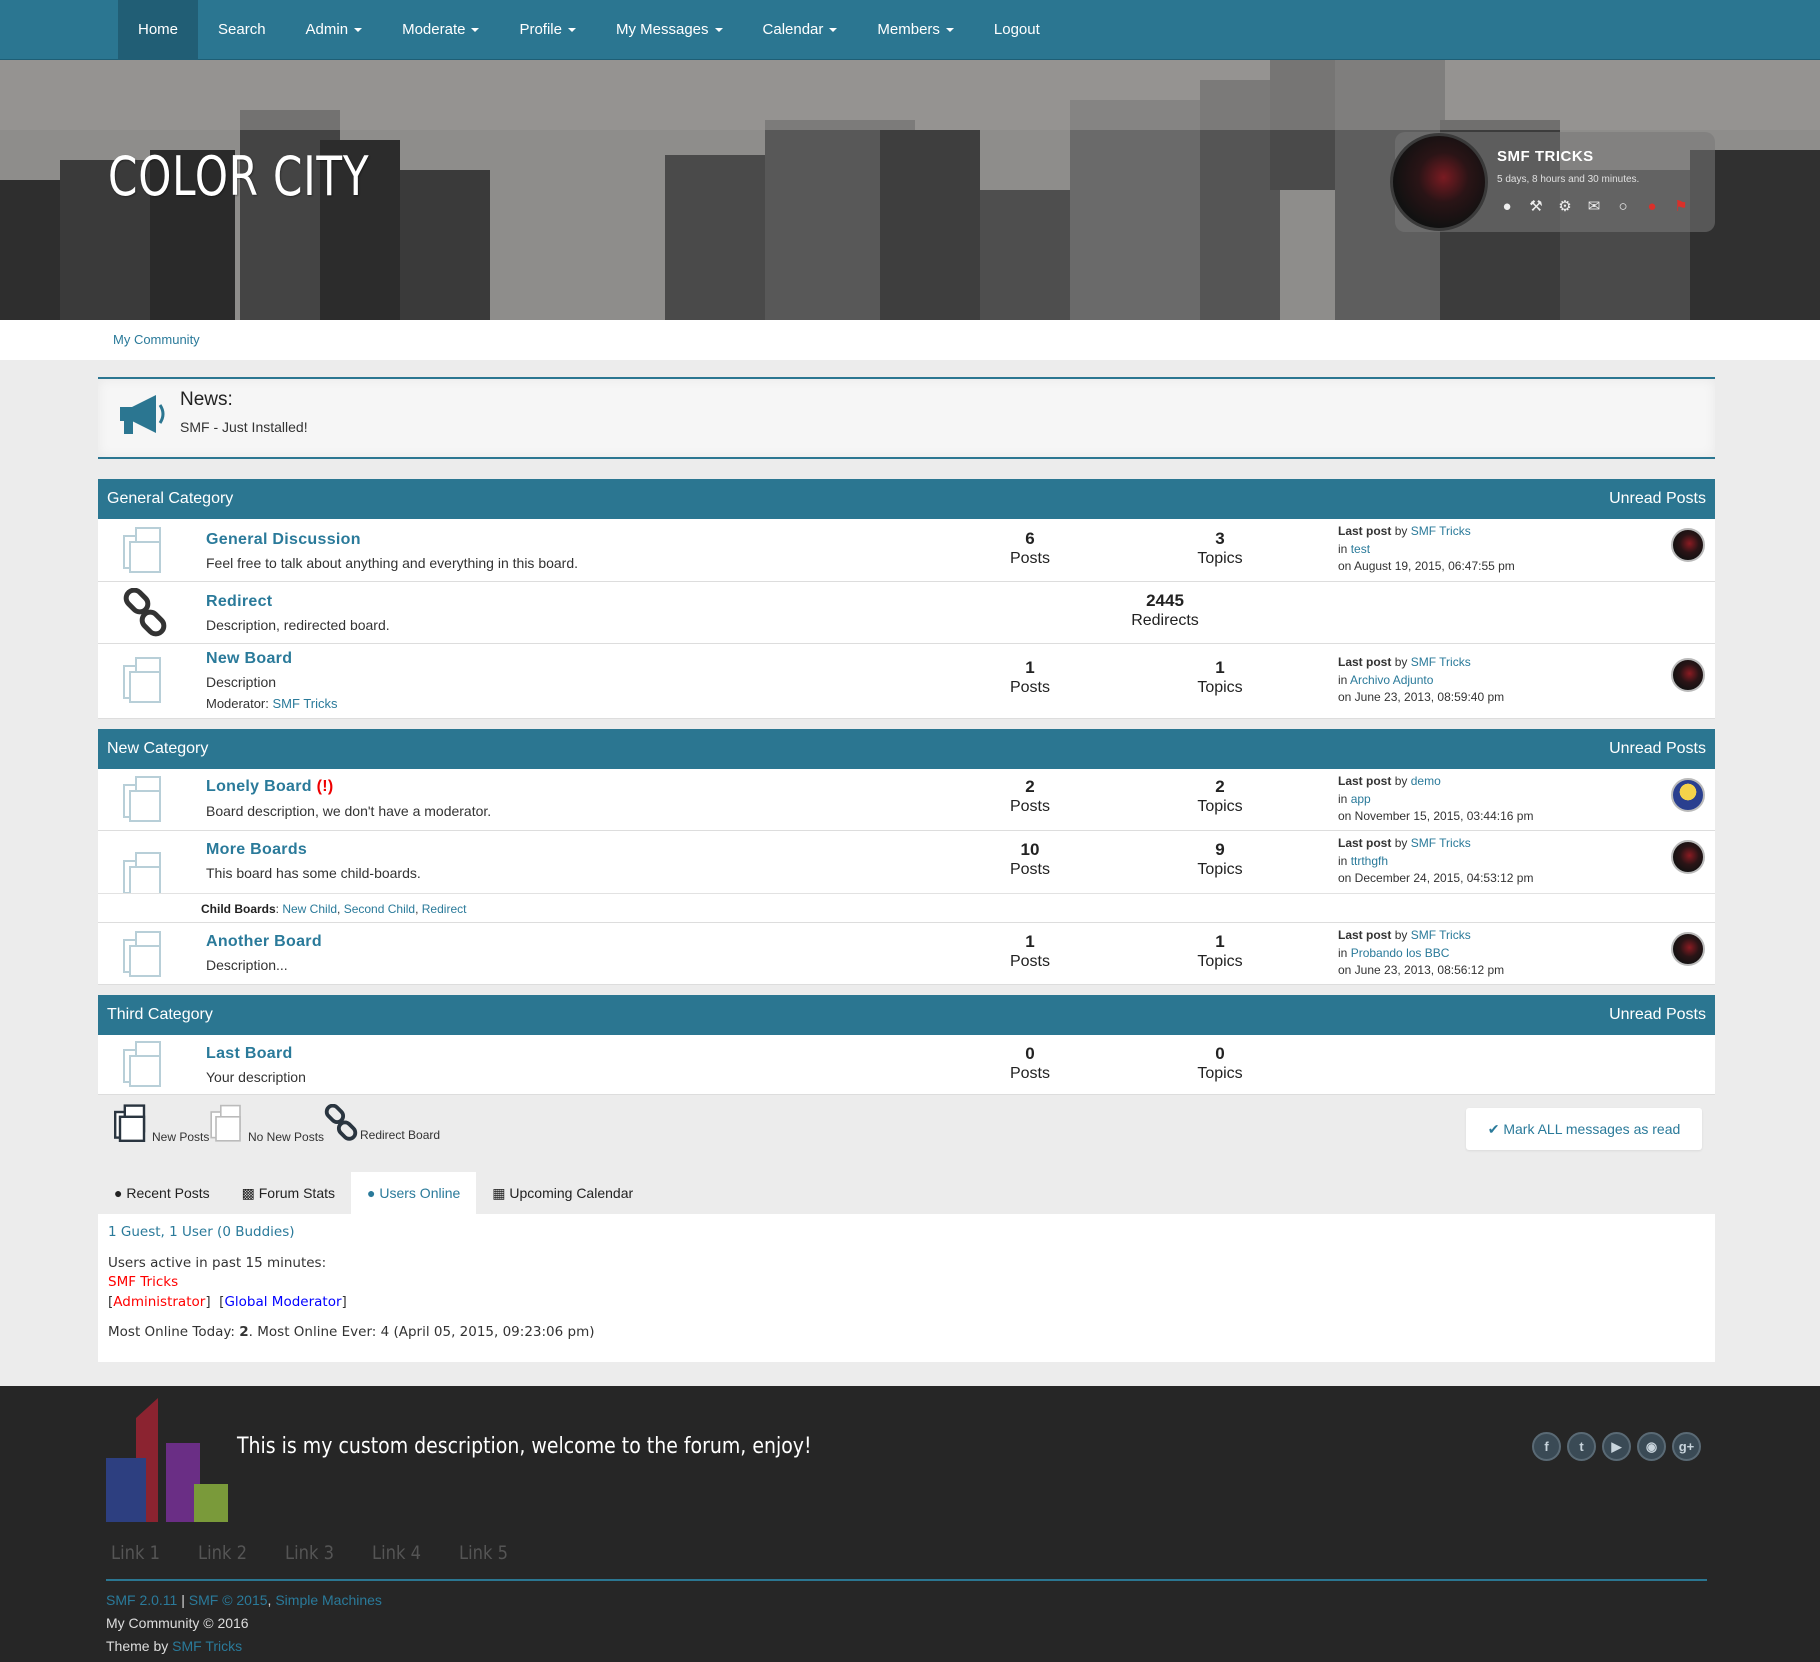 This screenshot has width=1820, height=1662. What do you see at coordinates (238, 176) in the screenshot?
I see `site-title: COLOR CITY` at bounding box center [238, 176].